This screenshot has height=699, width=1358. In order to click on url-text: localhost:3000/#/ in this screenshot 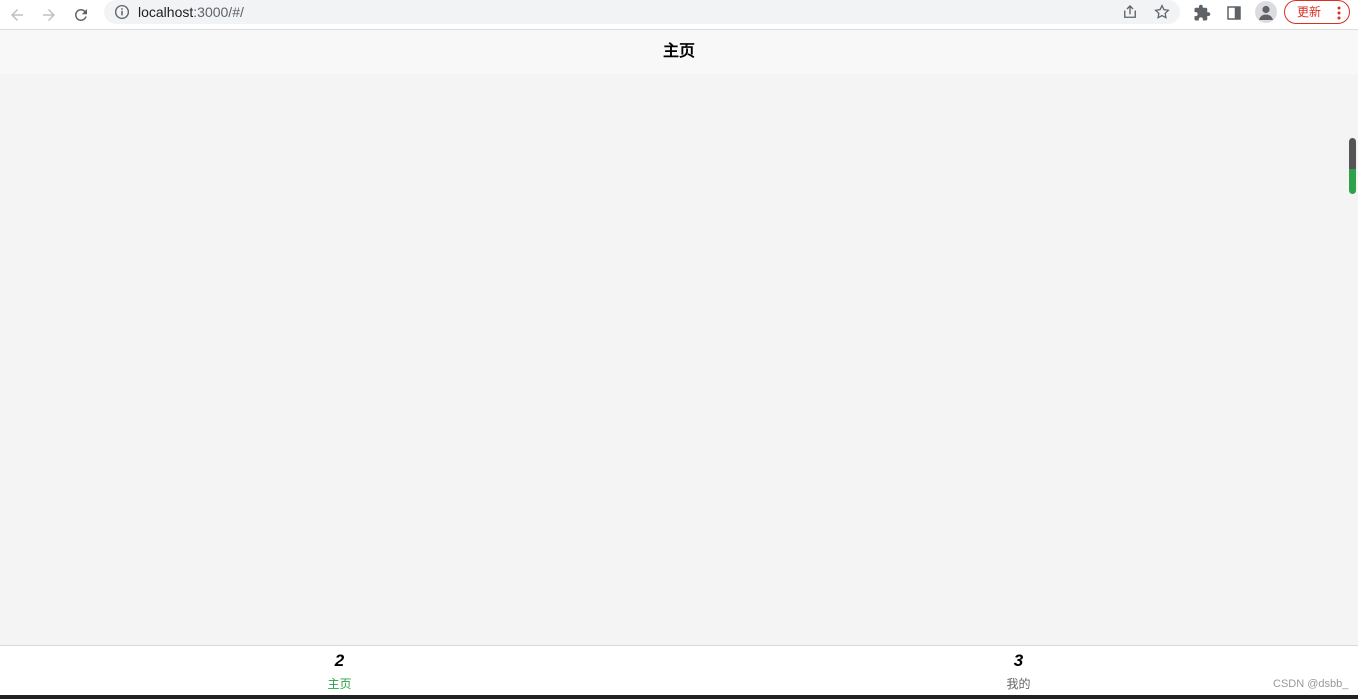, I will do `click(191, 12)`.